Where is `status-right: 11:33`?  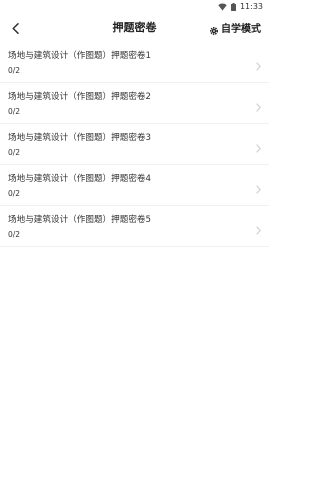 status-right: 11:33 is located at coordinates (240, 7).